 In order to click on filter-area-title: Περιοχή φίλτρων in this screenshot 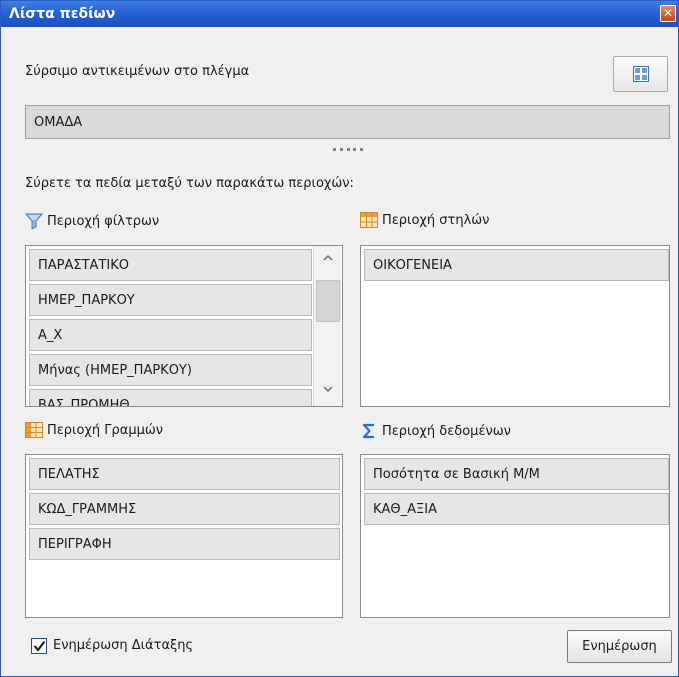, I will do `click(103, 221)`.